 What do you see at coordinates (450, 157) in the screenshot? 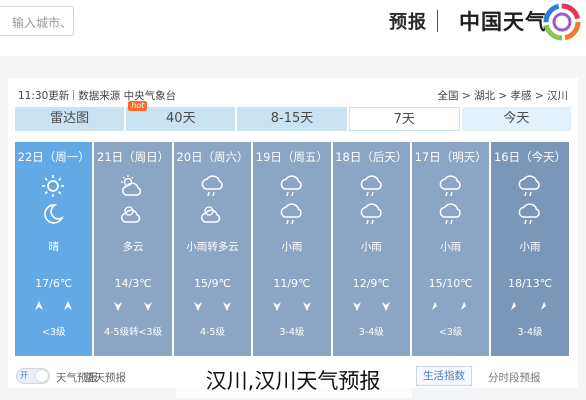
I see `day-date: 17日（明天）` at bounding box center [450, 157].